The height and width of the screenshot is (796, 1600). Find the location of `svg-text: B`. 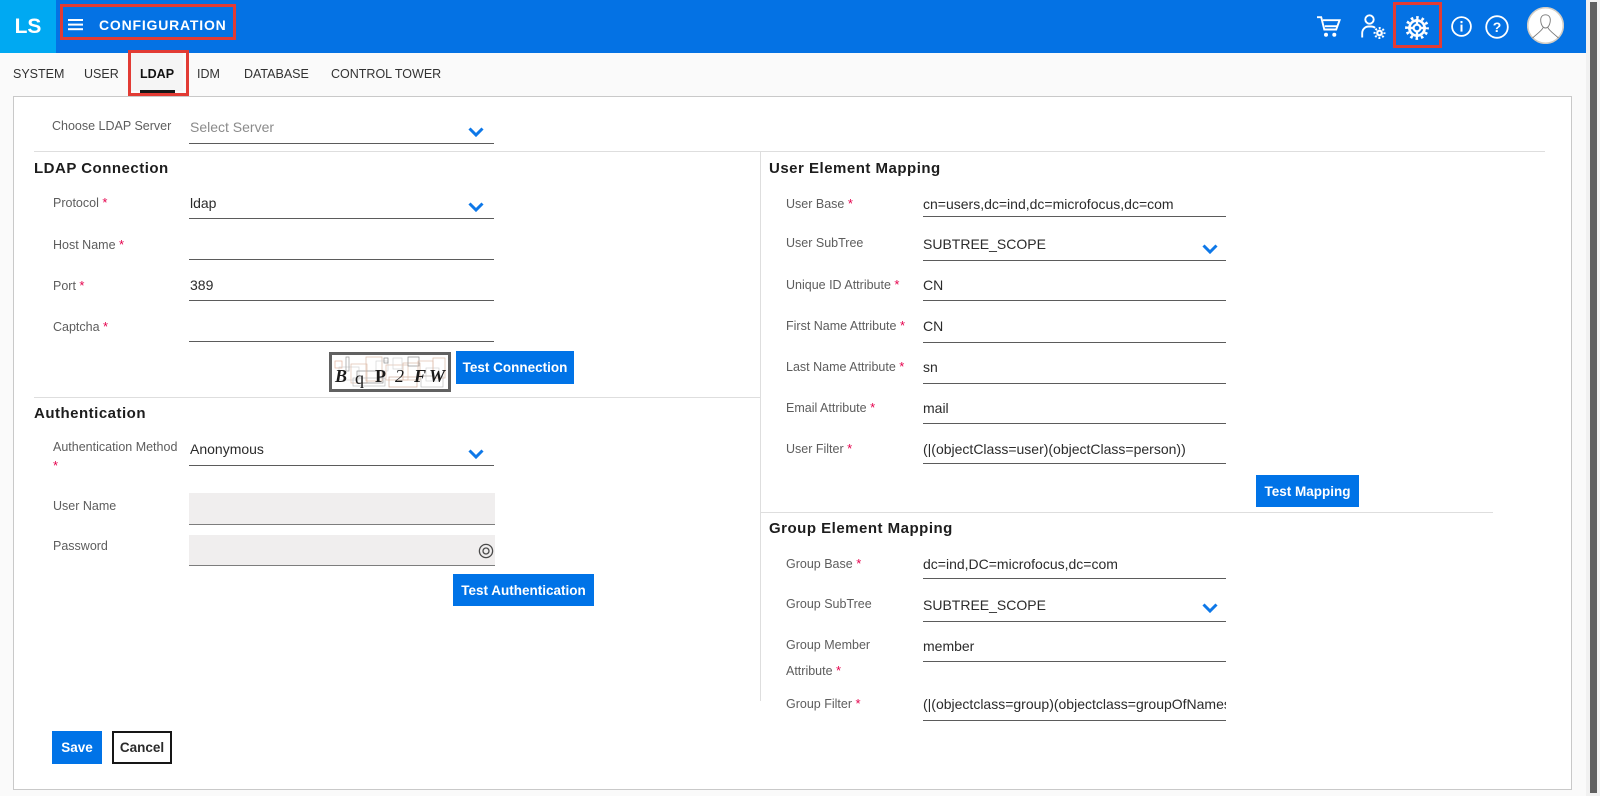

svg-text: B is located at coordinates (340, 376).